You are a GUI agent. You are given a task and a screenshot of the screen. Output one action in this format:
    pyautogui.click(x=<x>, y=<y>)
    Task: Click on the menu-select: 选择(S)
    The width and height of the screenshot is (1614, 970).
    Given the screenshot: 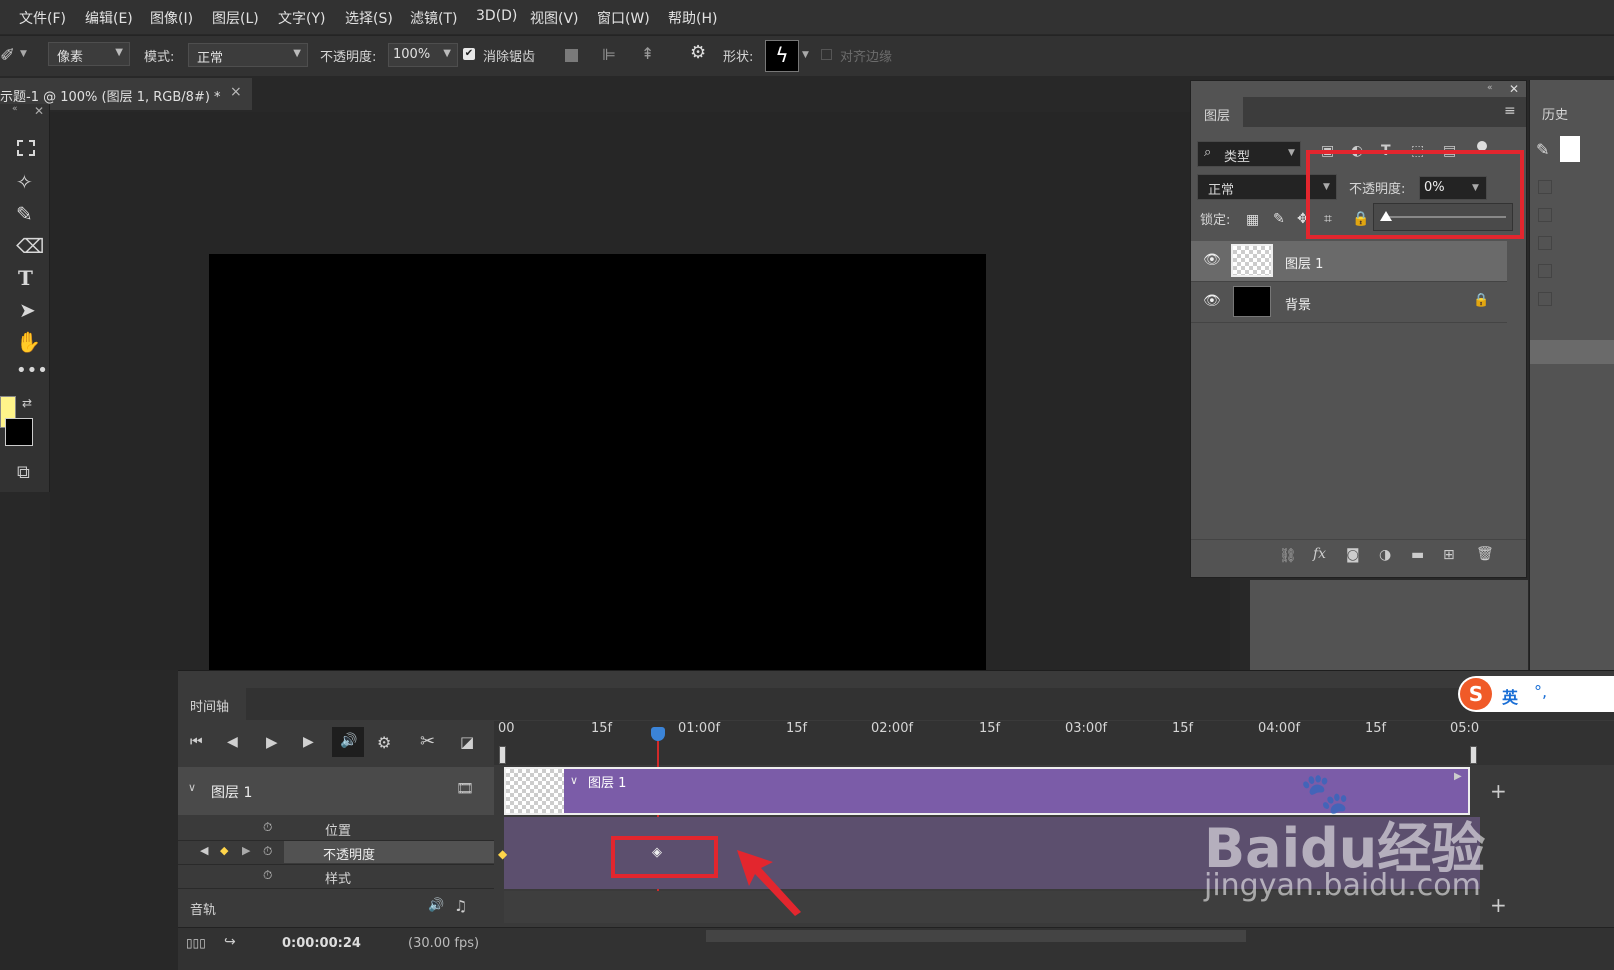 What is the action you would take?
    pyautogui.click(x=369, y=18)
    